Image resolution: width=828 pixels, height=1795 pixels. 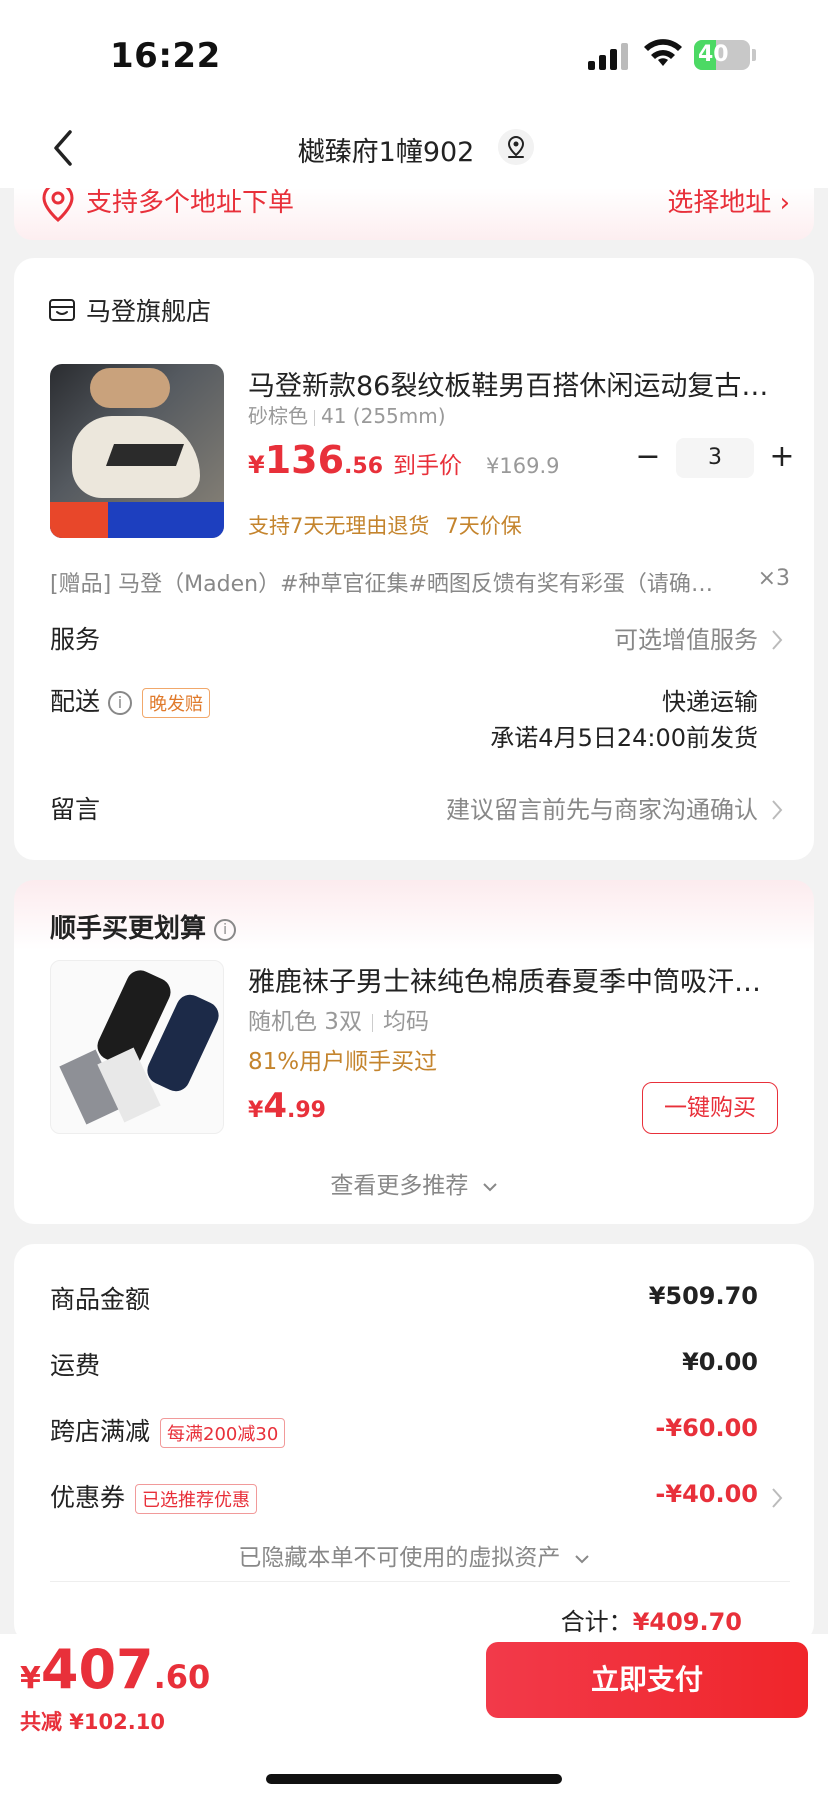 What do you see at coordinates (278, 416) in the screenshot?
I see `product-color: 砂棕色` at bounding box center [278, 416].